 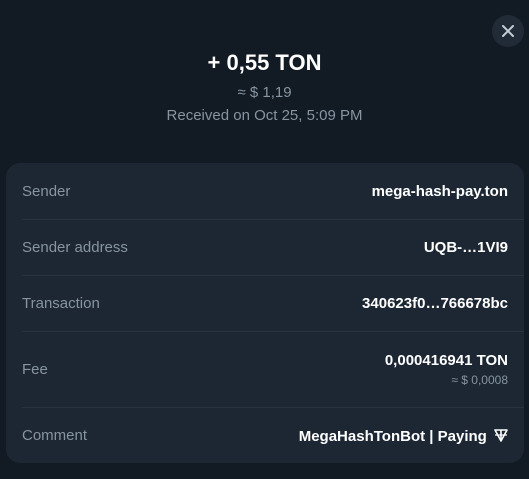 What do you see at coordinates (501, 435) in the screenshot?
I see `ton-currency-icon` at bounding box center [501, 435].